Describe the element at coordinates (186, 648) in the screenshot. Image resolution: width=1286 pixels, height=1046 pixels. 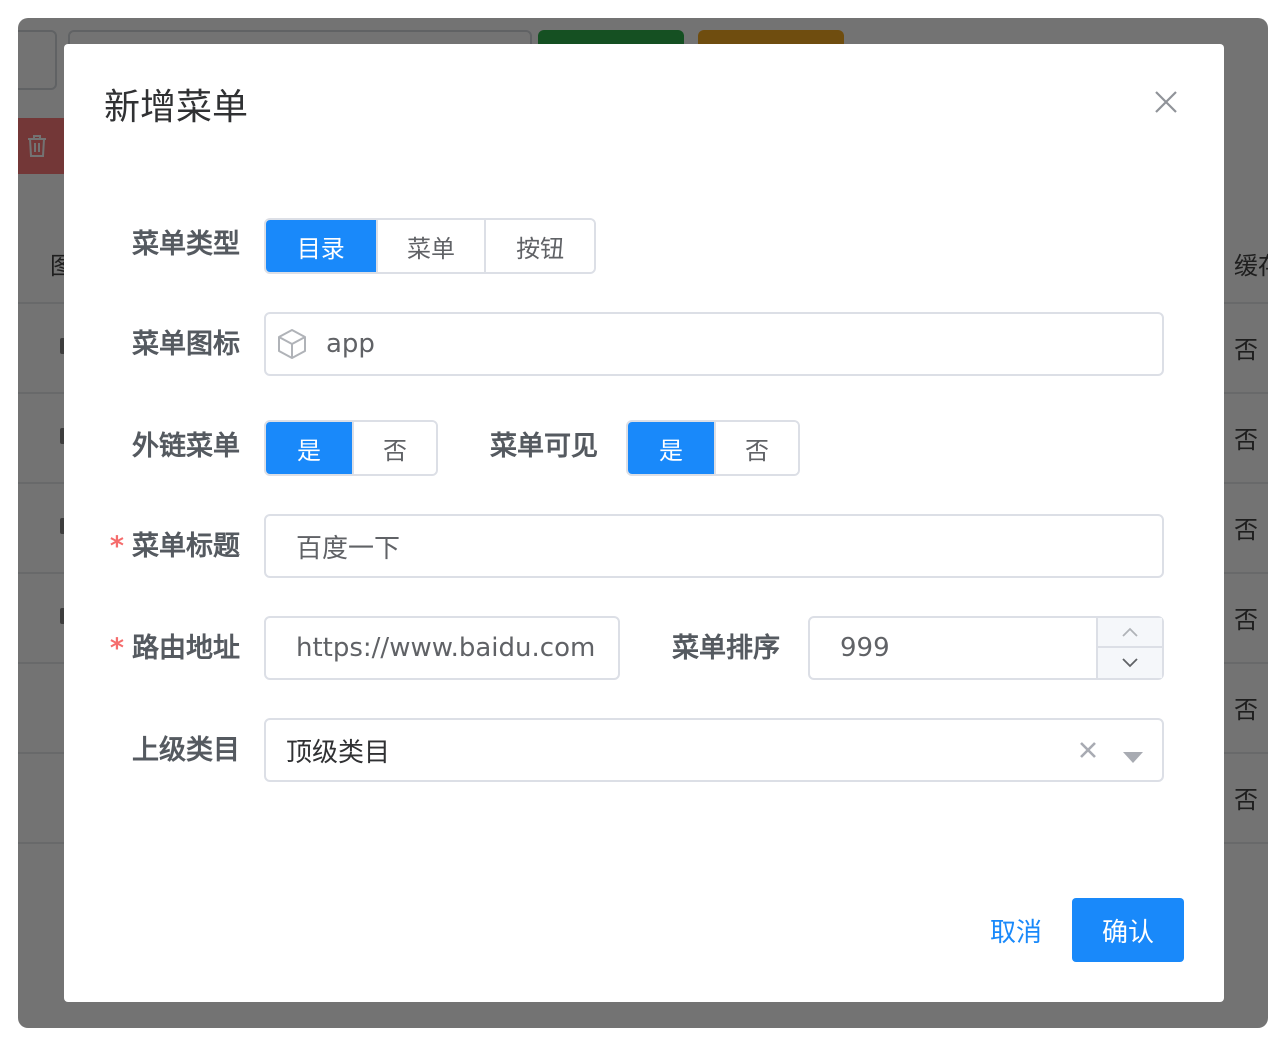
I see `route-label-text: 路由地址` at that location.